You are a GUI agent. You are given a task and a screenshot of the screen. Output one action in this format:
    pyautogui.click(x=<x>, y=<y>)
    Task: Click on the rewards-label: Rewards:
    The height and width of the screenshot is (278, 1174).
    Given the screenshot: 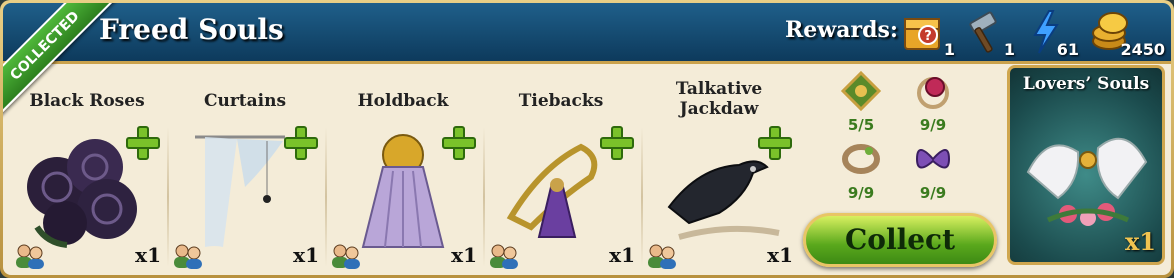 What is the action you would take?
    pyautogui.click(x=841, y=30)
    